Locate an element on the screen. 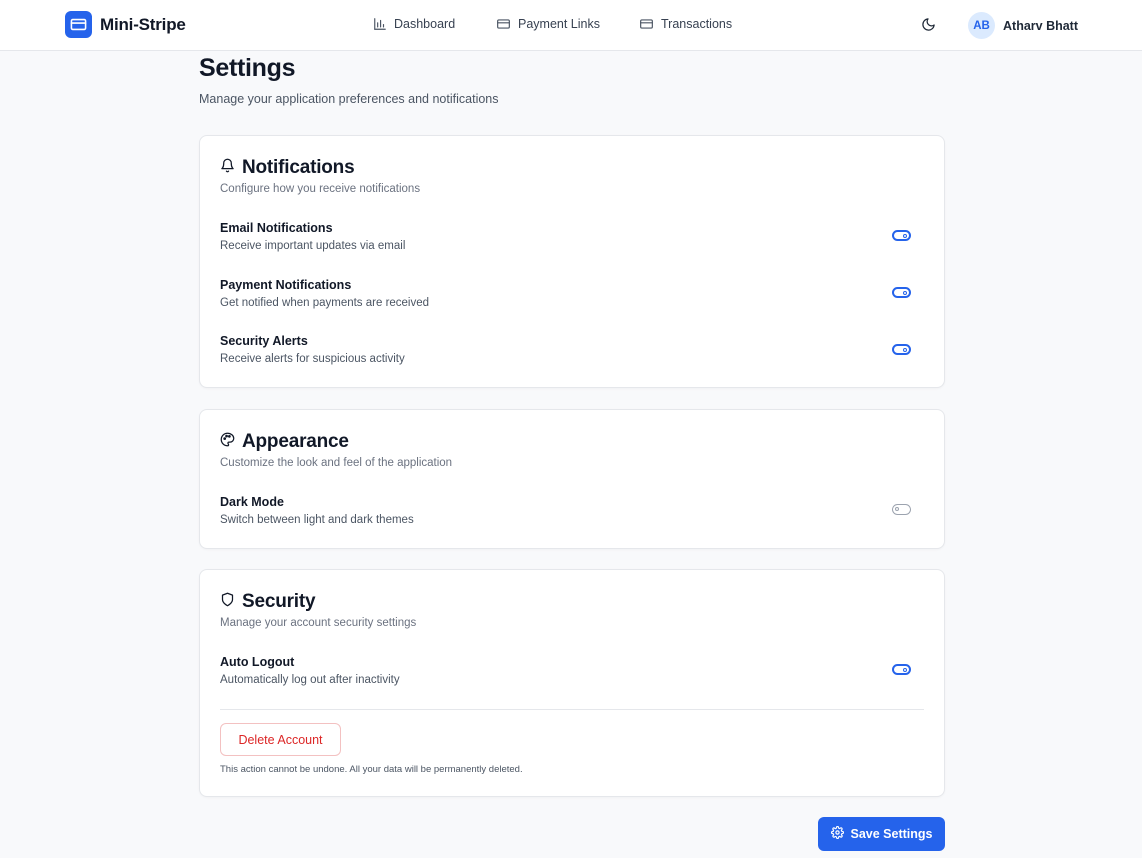  setting-description: Receive important updates via email is located at coordinates (313, 246).